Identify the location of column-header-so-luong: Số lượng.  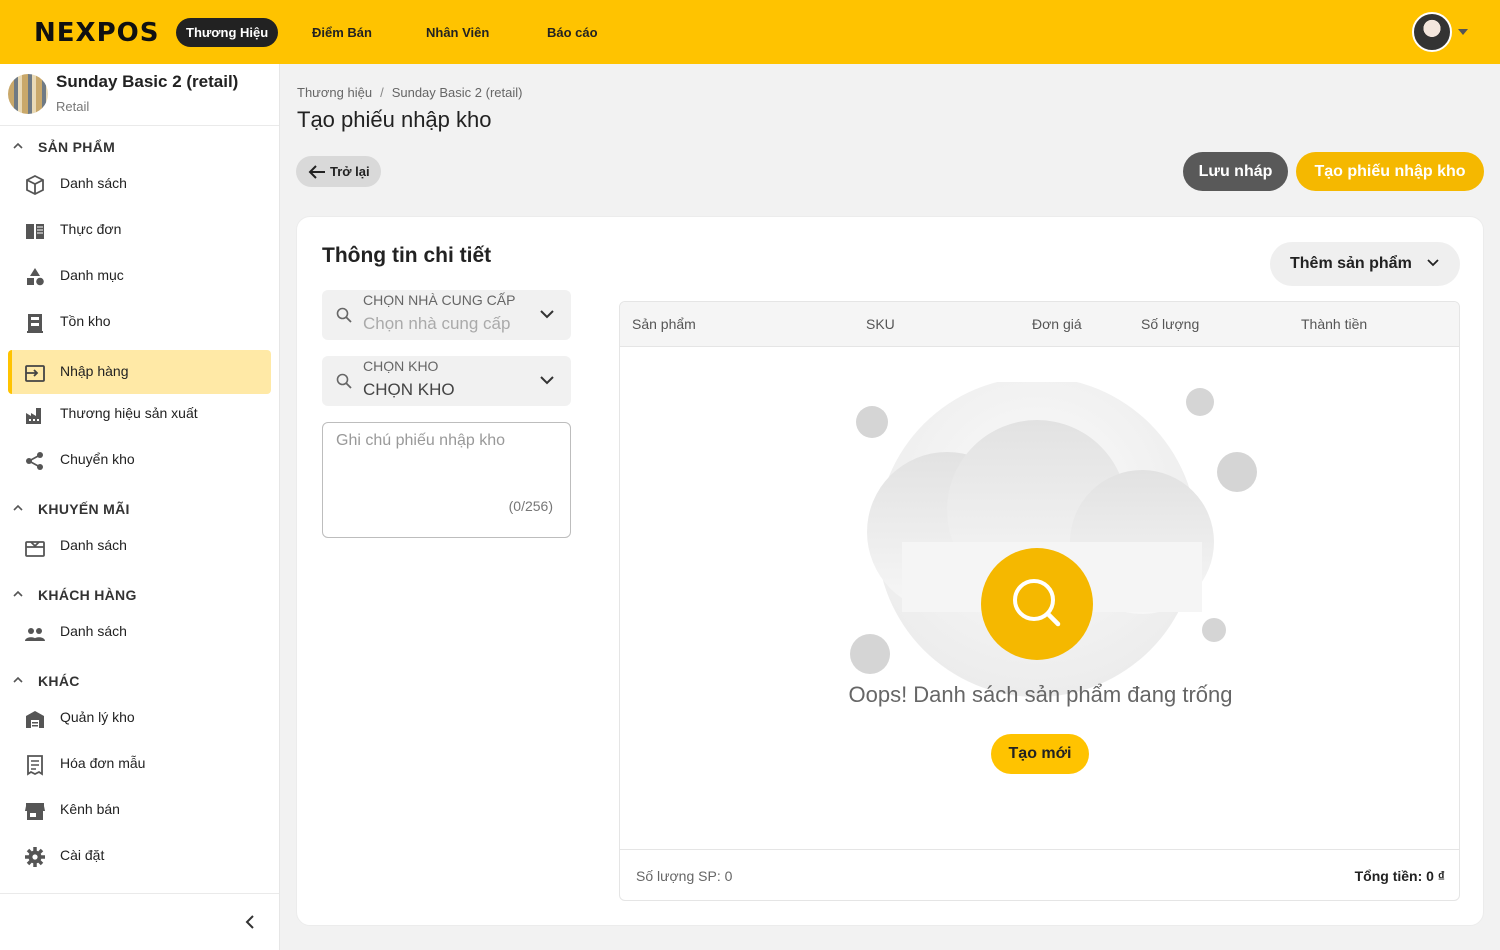
(1170, 324).